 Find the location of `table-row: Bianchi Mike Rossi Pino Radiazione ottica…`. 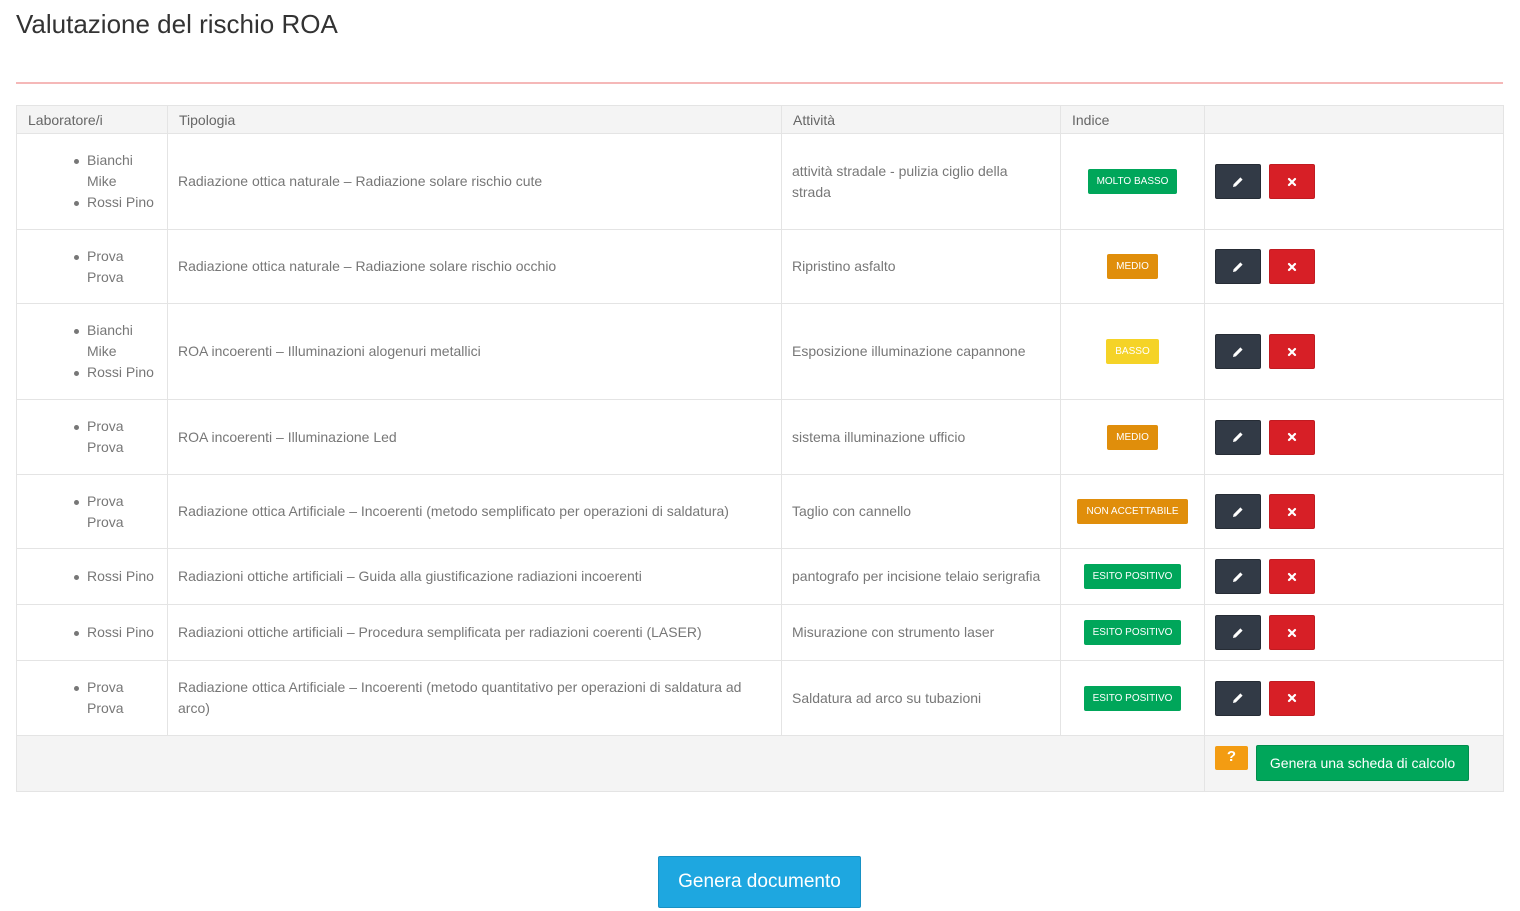

table-row: Bianchi Mike Rossi Pino Radiazione ottica… is located at coordinates (760, 181).